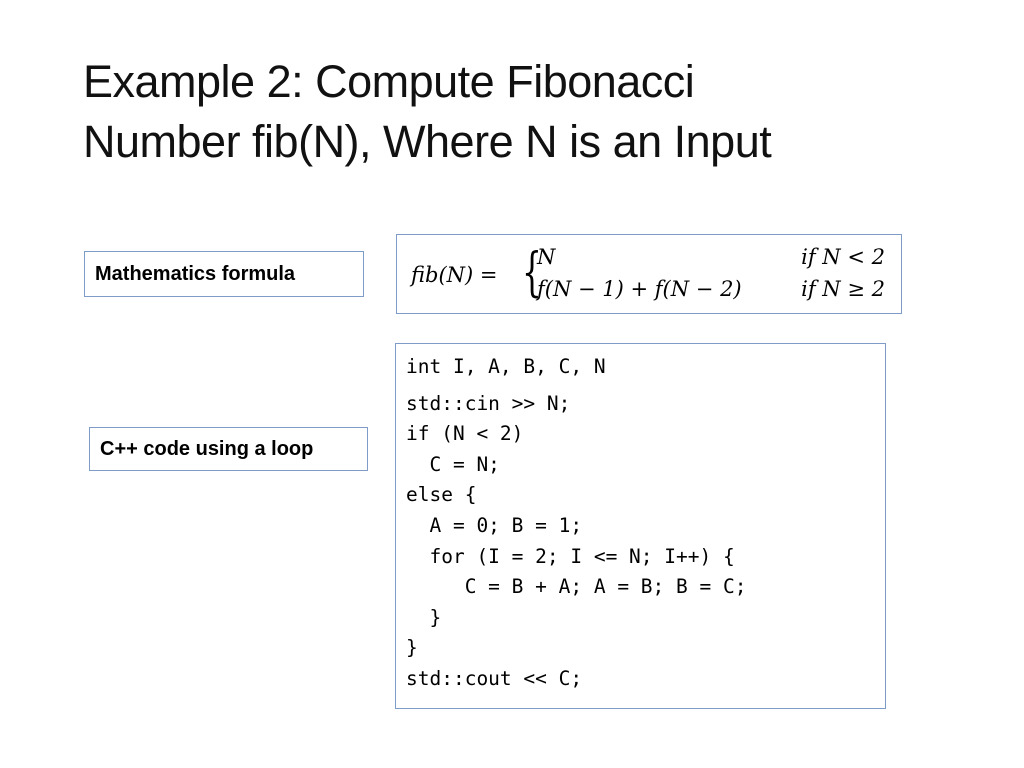 The image size is (1024, 768). What do you see at coordinates (389, 81) in the screenshot?
I see `title-line-1: Example 2: Compute Fibonacci` at bounding box center [389, 81].